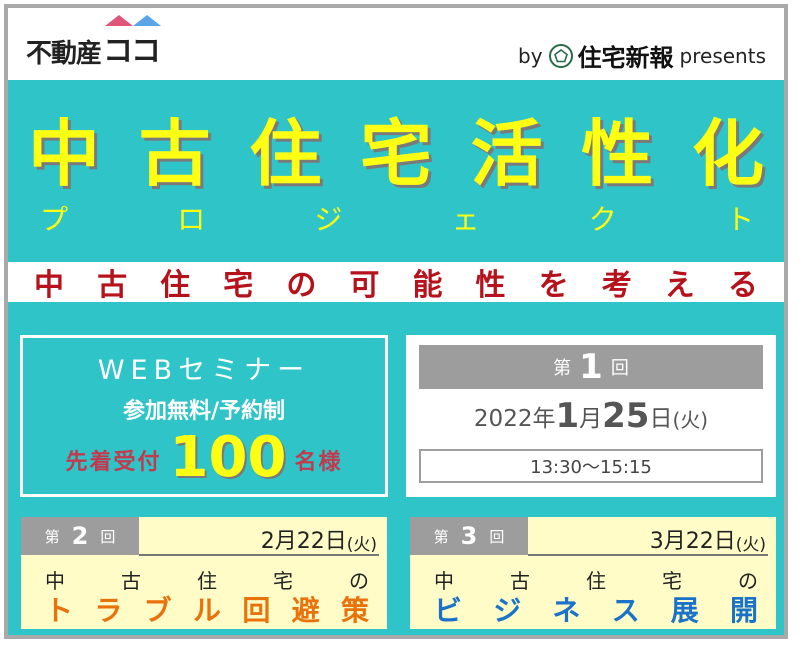 This screenshot has width=800, height=655. I want to click on presents-text: presents, so click(722, 55).